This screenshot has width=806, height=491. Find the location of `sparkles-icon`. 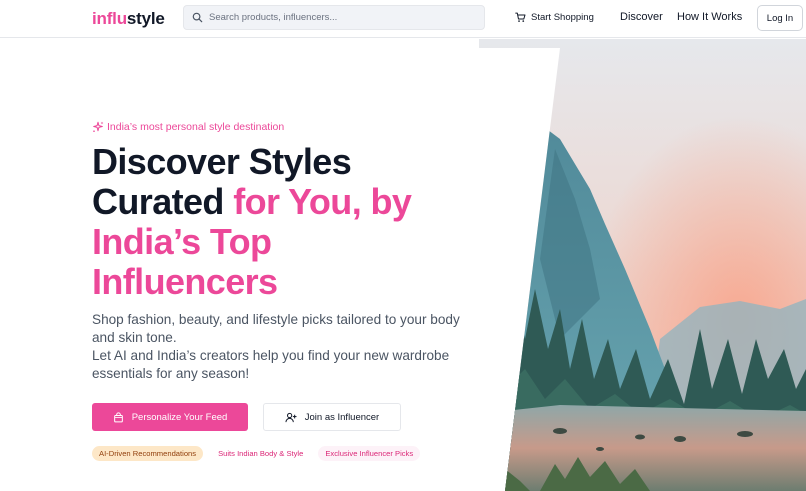

sparkles-icon is located at coordinates (98, 126).